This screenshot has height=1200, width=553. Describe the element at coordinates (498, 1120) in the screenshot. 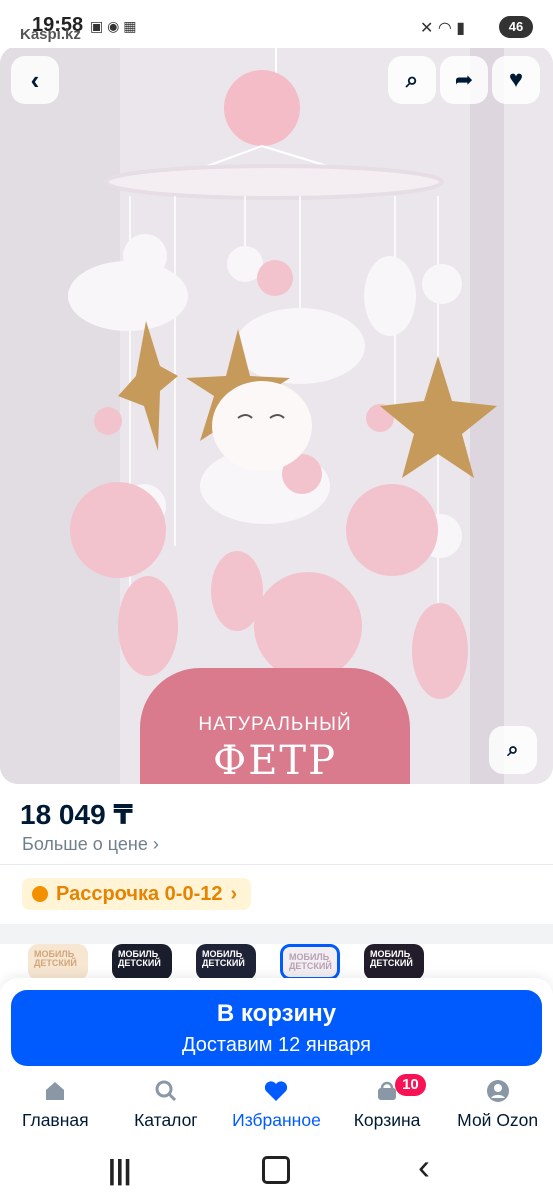

I see `nav-profile-label: Мой Ozon` at that location.